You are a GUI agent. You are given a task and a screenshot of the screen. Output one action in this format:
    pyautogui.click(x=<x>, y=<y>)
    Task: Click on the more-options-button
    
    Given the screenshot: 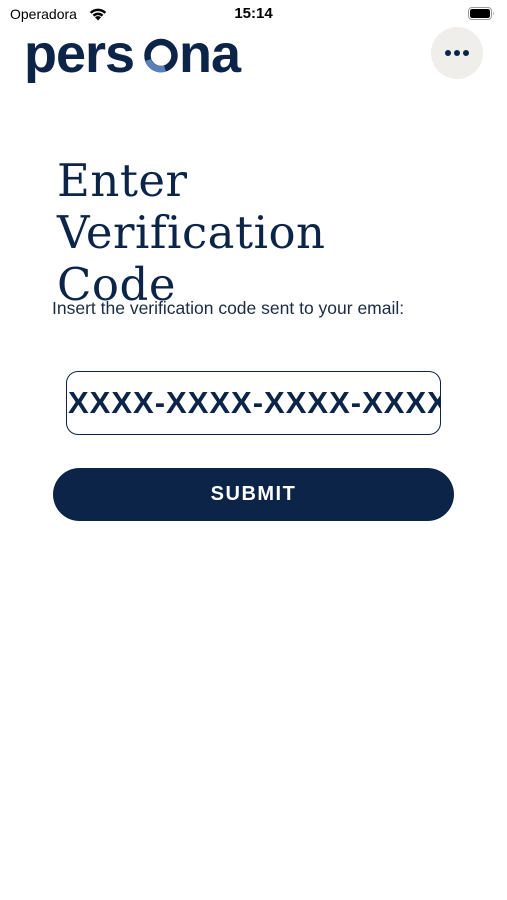 What is the action you would take?
    pyautogui.click(x=457, y=53)
    